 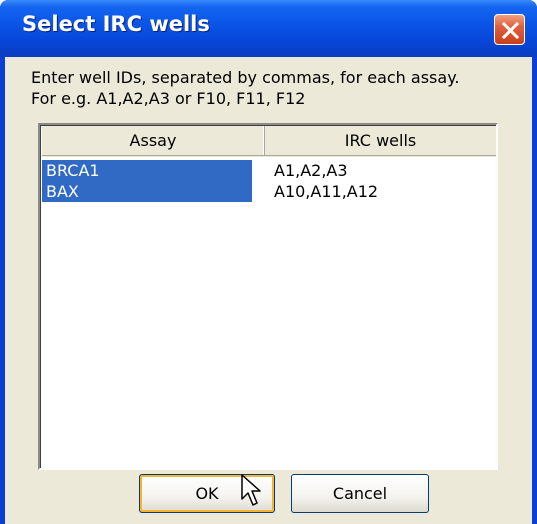 What do you see at coordinates (269, 170) in the screenshot?
I see `table-row: BRCA1 A1,A2,A3` at bounding box center [269, 170].